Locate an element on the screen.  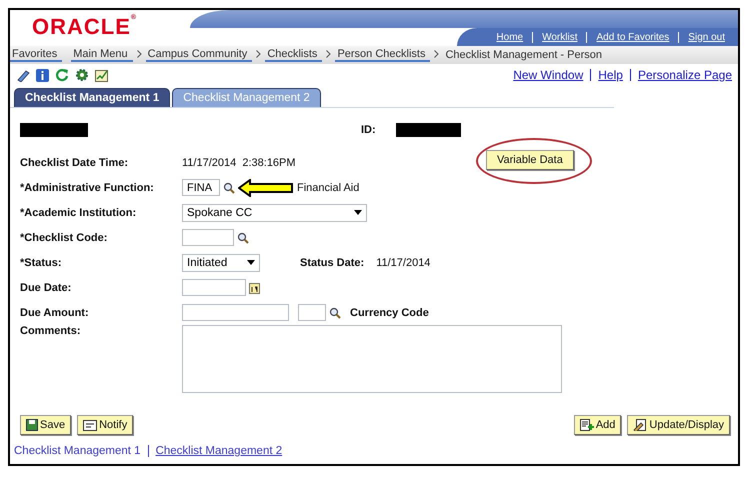
field-label: Due Date: is located at coordinates (46, 288).